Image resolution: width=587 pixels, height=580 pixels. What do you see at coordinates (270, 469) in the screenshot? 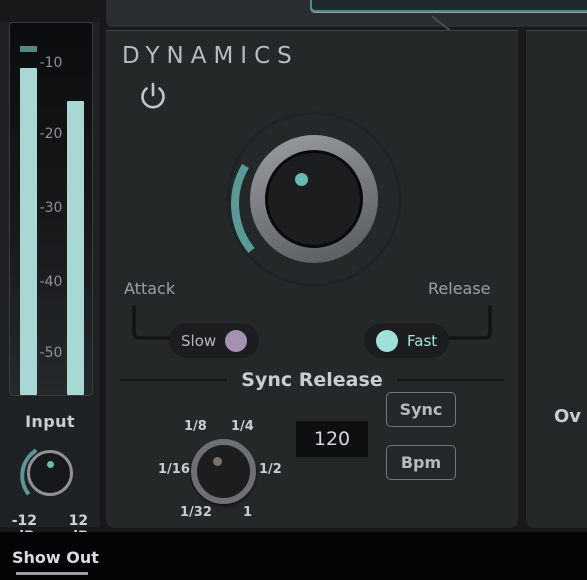
I see `division-label-1-2: 1/2` at bounding box center [270, 469].